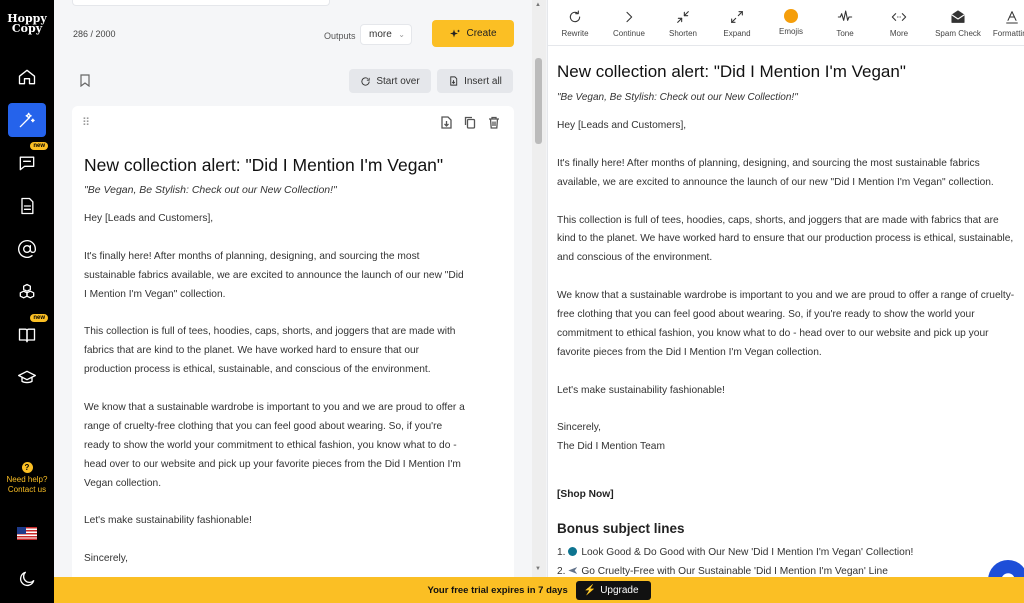 The width and height of the screenshot is (1024, 603). What do you see at coordinates (365, 81) in the screenshot?
I see `refresh-icon` at bounding box center [365, 81].